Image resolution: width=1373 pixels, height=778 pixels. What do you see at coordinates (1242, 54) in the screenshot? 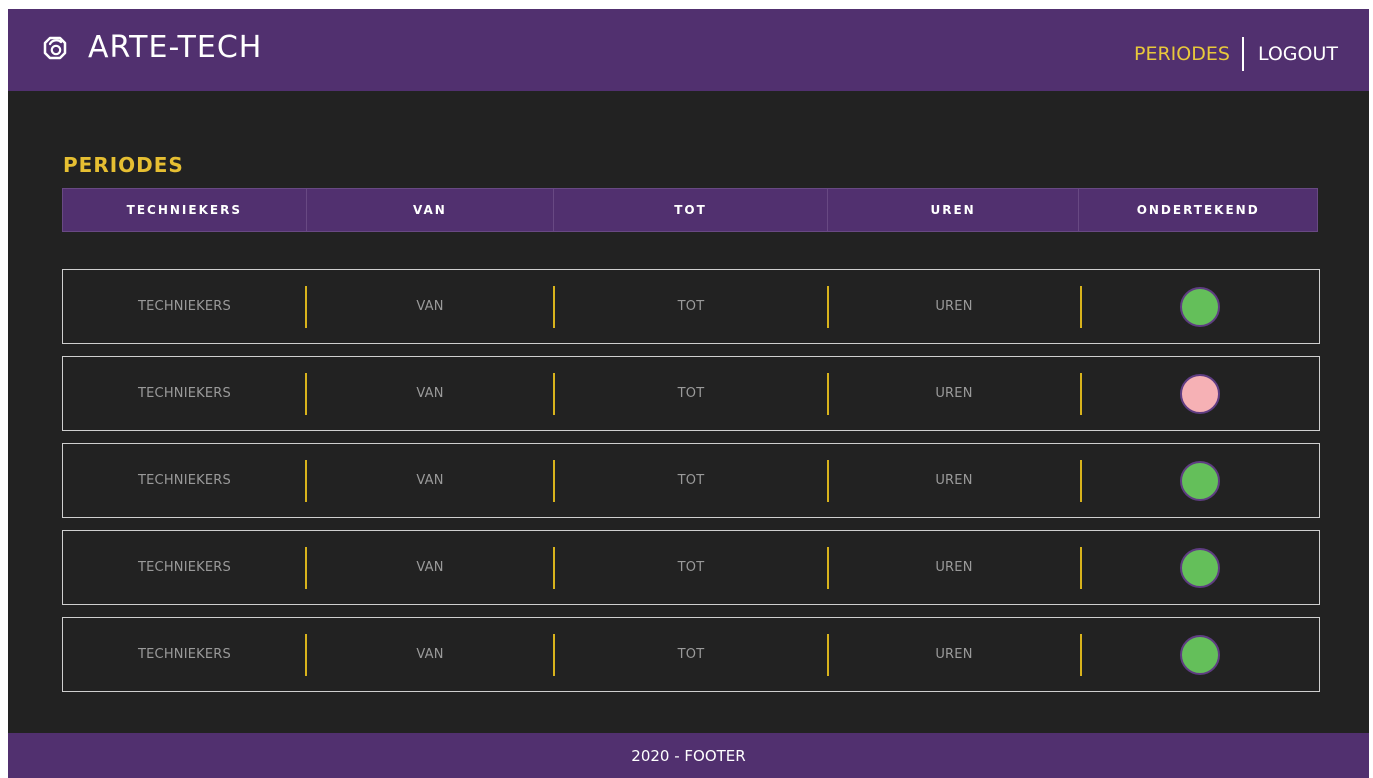
I see `nav-separator` at bounding box center [1242, 54].